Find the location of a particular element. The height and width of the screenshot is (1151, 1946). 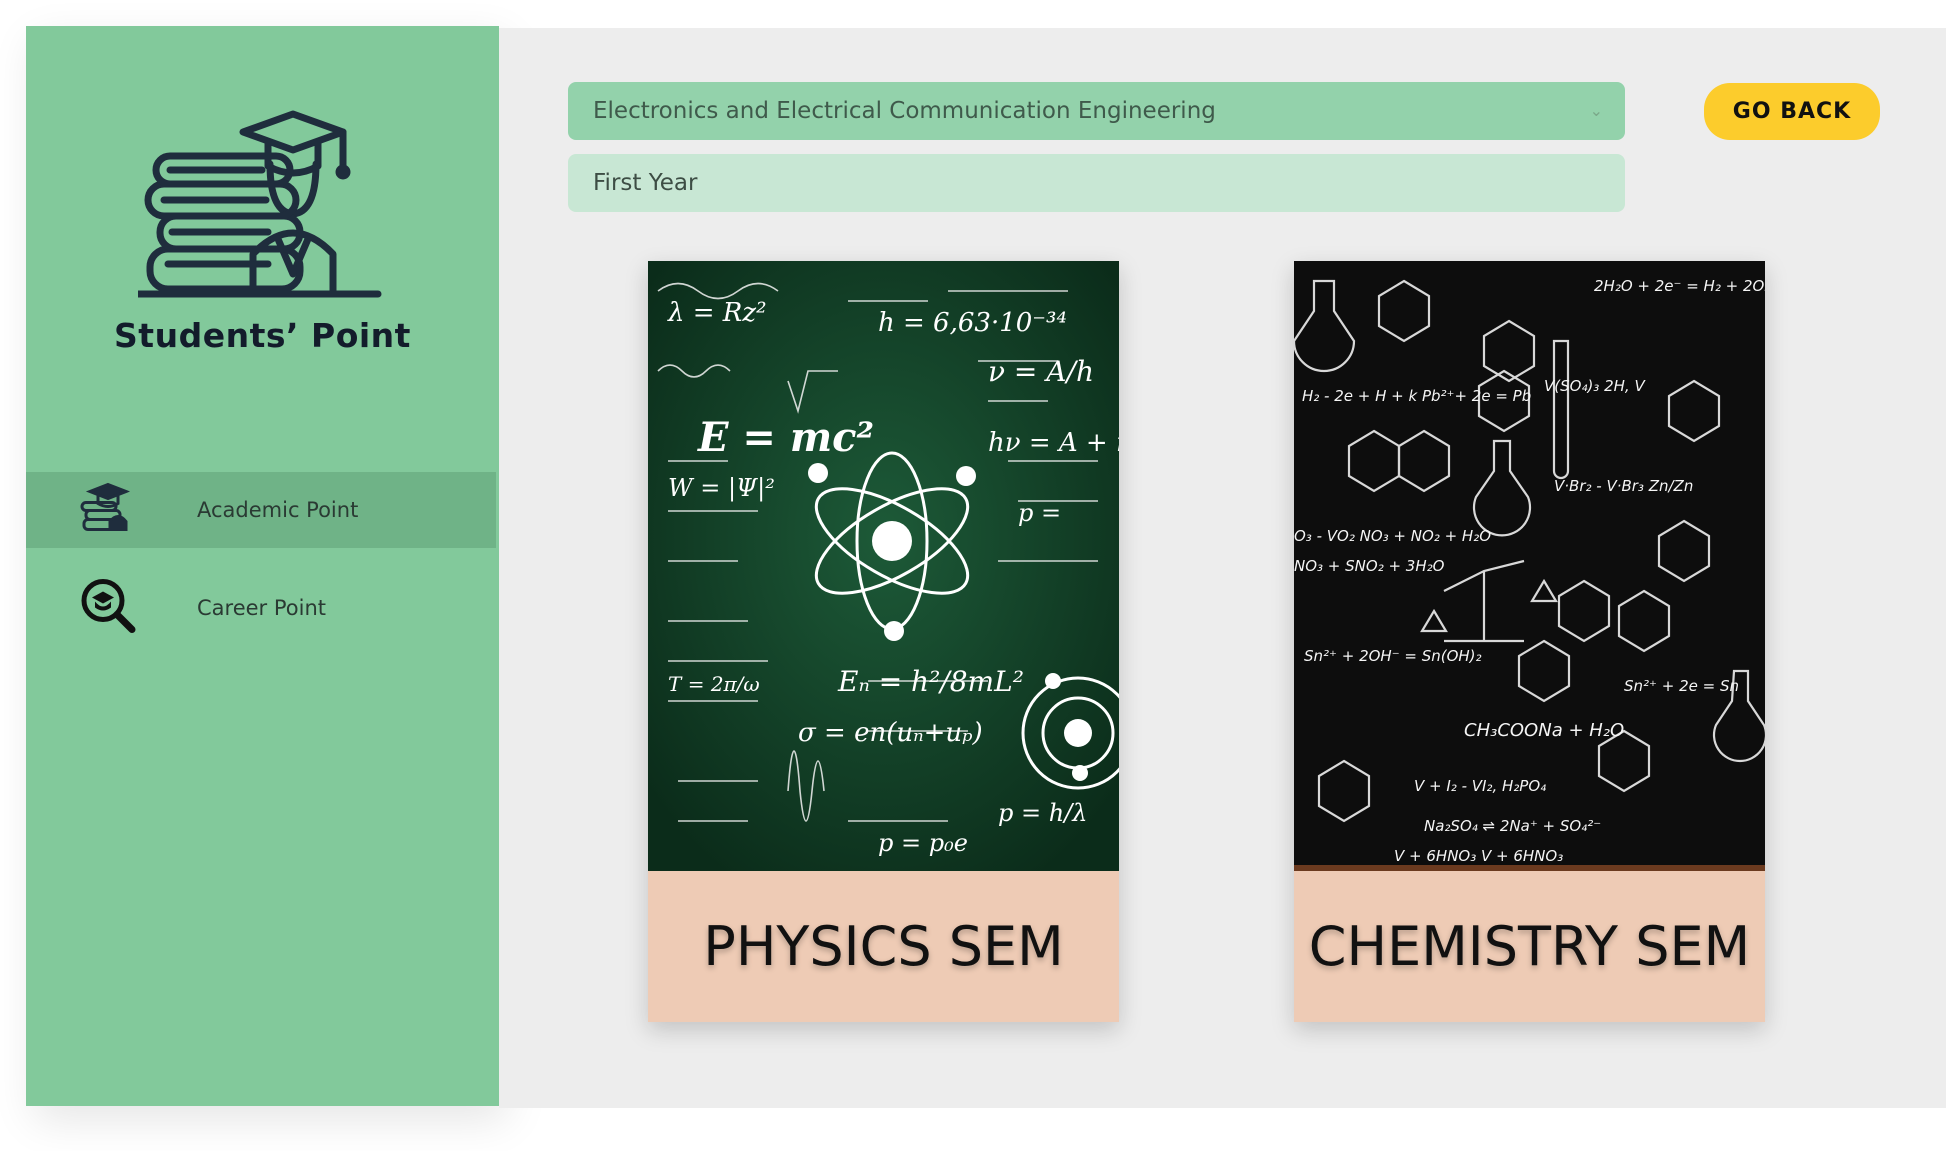

svg-text: p = is located at coordinates (1039, 513).